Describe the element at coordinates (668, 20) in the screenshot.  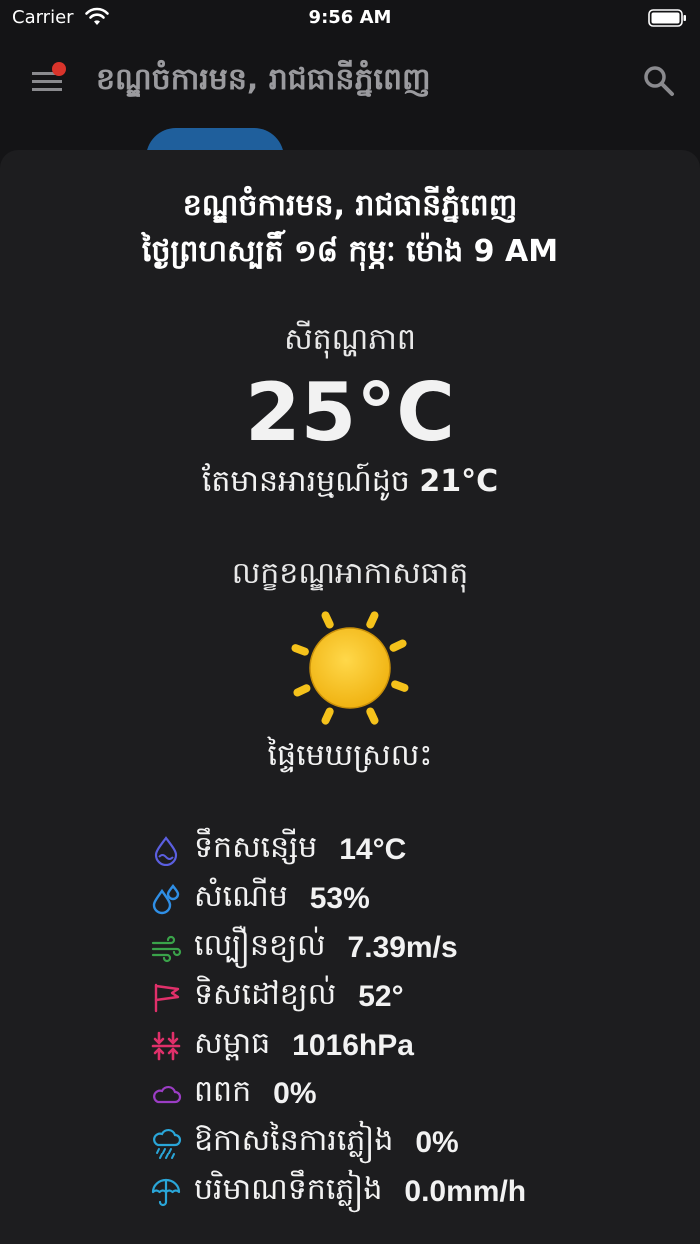
I see `battery-icon` at that location.